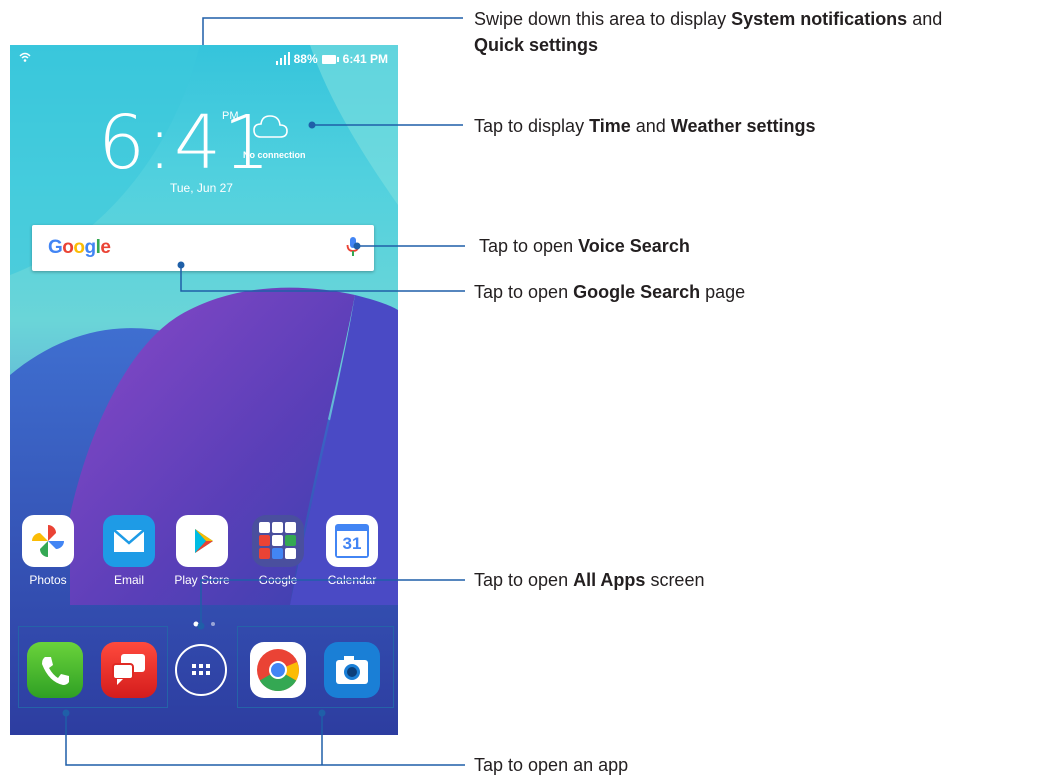 The image size is (1061, 780). What do you see at coordinates (610, 292) in the screenshot?
I see `note-google-search: Tap to open Google Search page` at bounding box center [610, 292].